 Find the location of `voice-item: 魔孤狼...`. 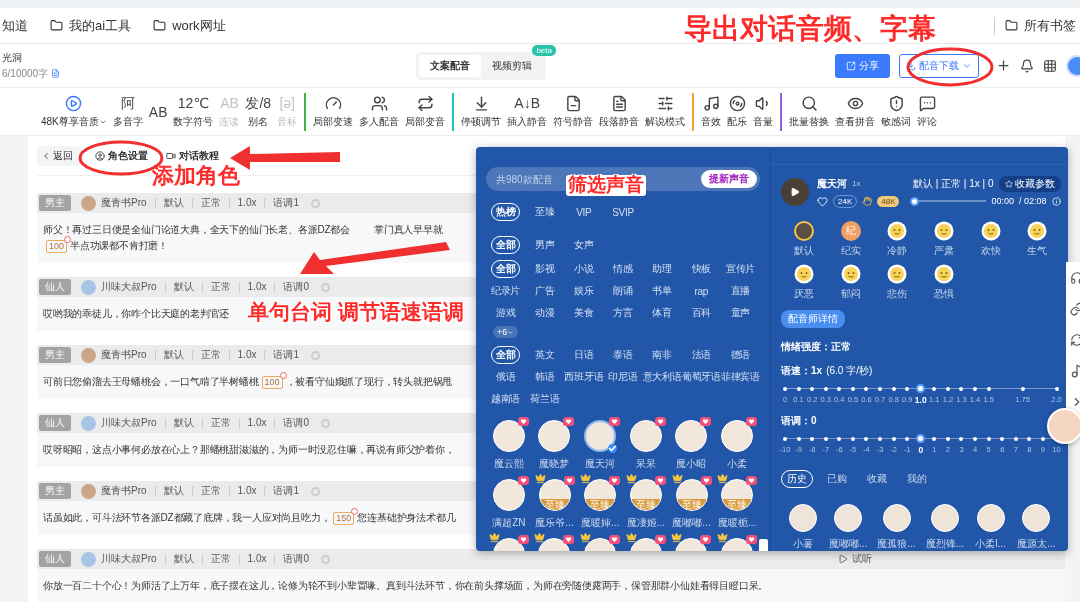

voice-item: 魔孤狼... is located at coordinates (896, 524).